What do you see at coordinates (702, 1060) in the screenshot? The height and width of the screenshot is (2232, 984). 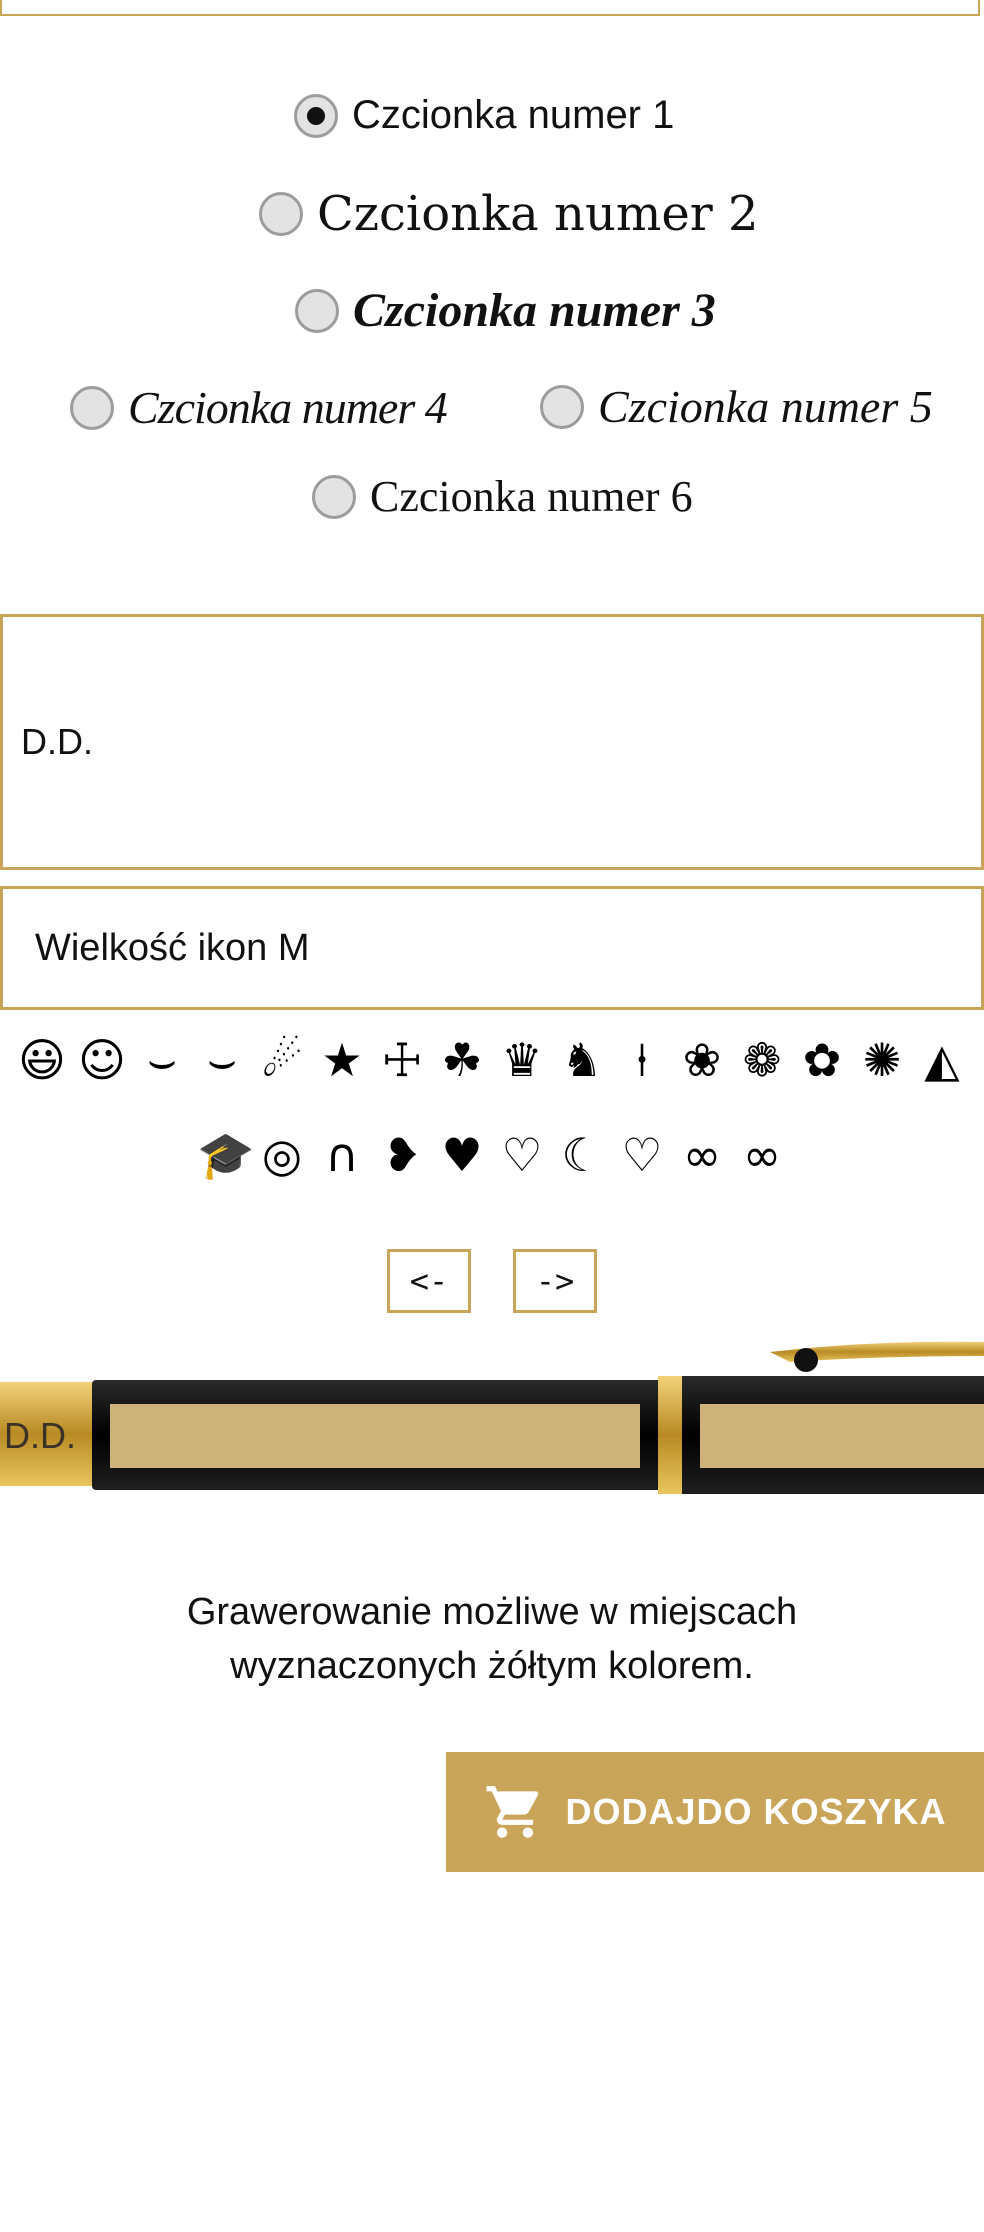 I see `rose-icon: ❀` at bounding box center [702, 1060].